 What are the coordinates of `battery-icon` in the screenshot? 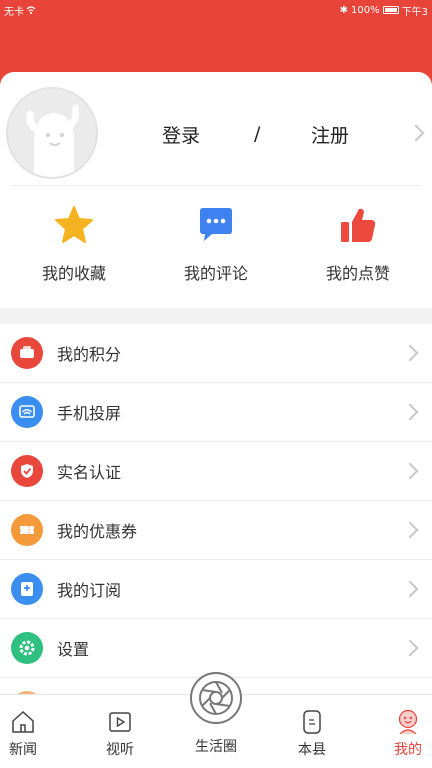 It's located at (390, 10).